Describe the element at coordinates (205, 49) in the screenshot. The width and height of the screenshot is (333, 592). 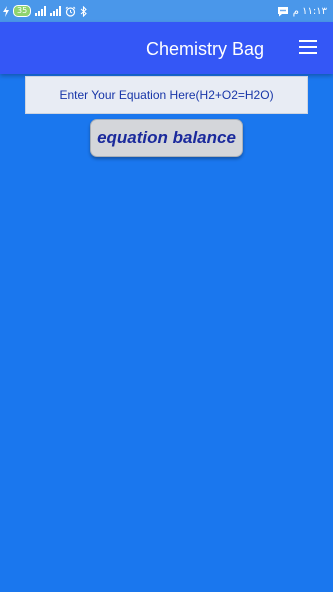
I see `app-title: Chemistry Bag` at that location.